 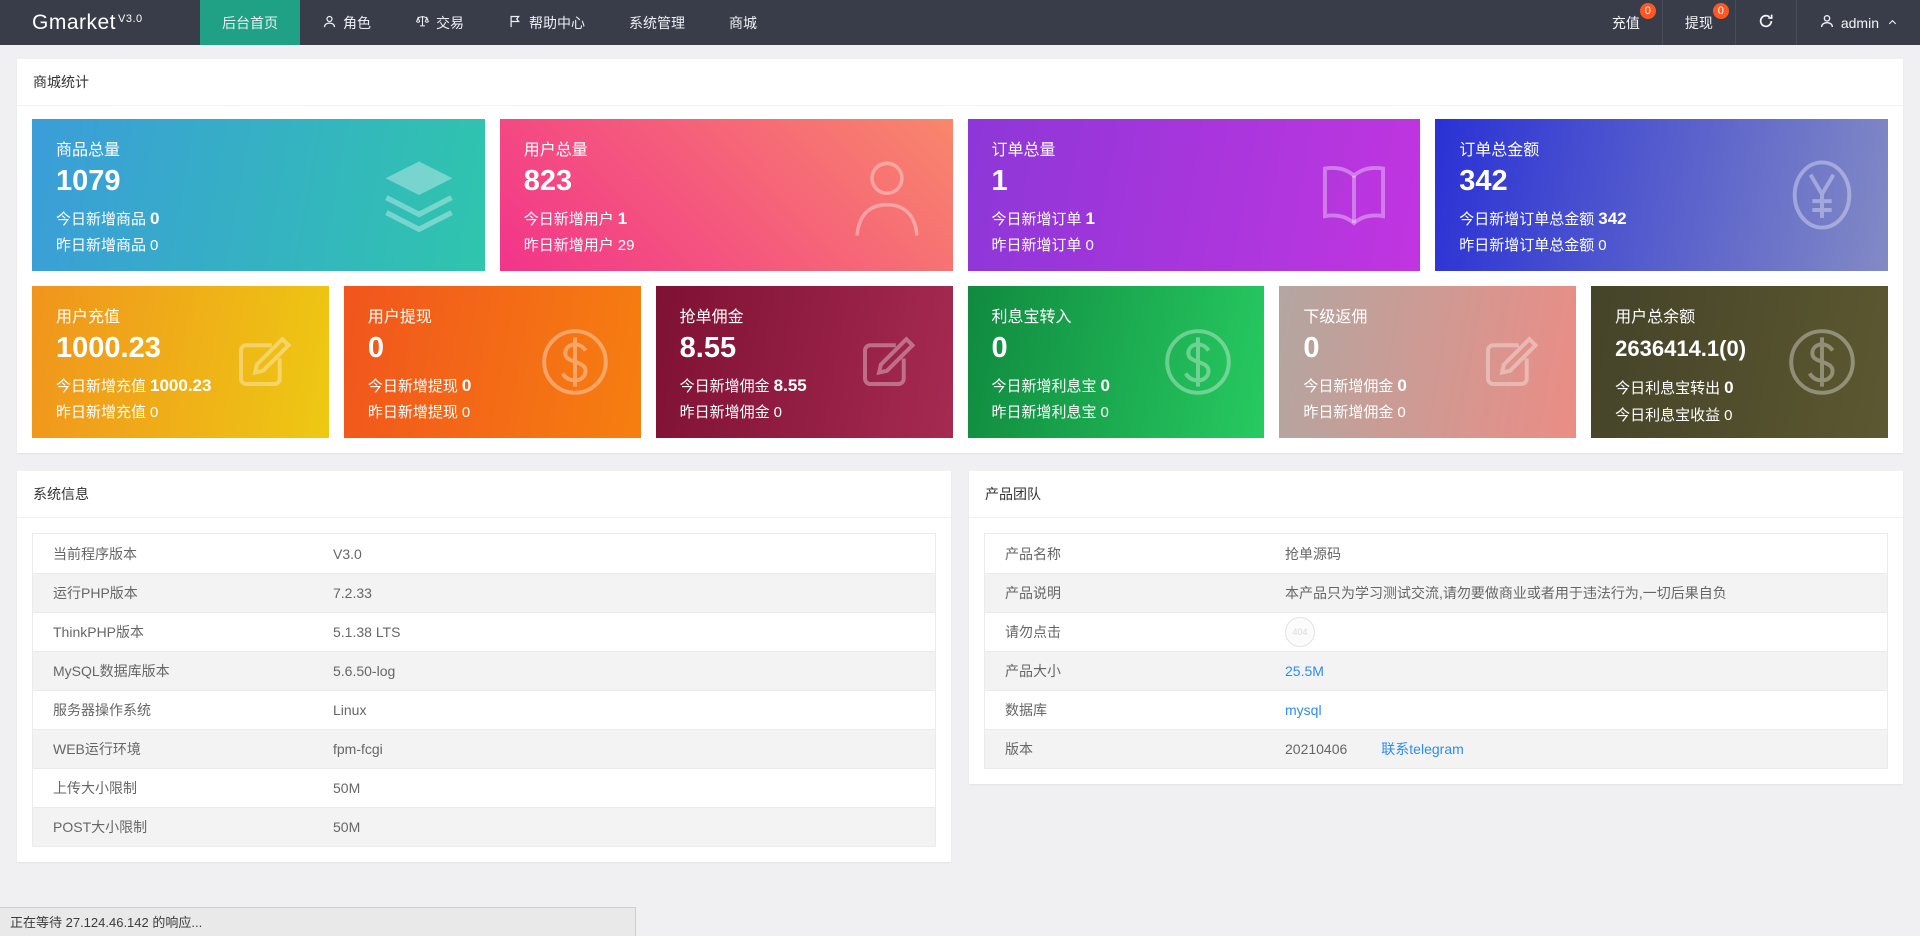 I want to click on refresh-icon, so click(x=1766, y=22).